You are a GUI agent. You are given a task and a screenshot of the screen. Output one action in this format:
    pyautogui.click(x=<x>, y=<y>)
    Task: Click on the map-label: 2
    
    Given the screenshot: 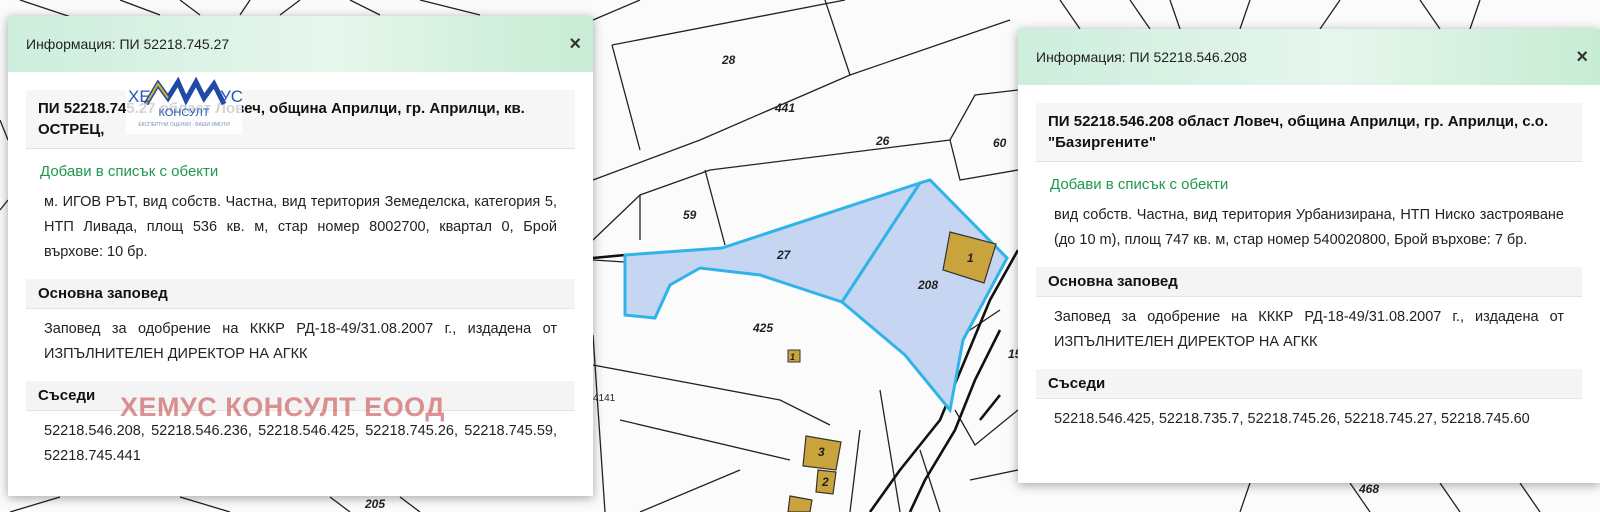 What is the action you would take?
    pyautogui.click(x=825, y=482)
    